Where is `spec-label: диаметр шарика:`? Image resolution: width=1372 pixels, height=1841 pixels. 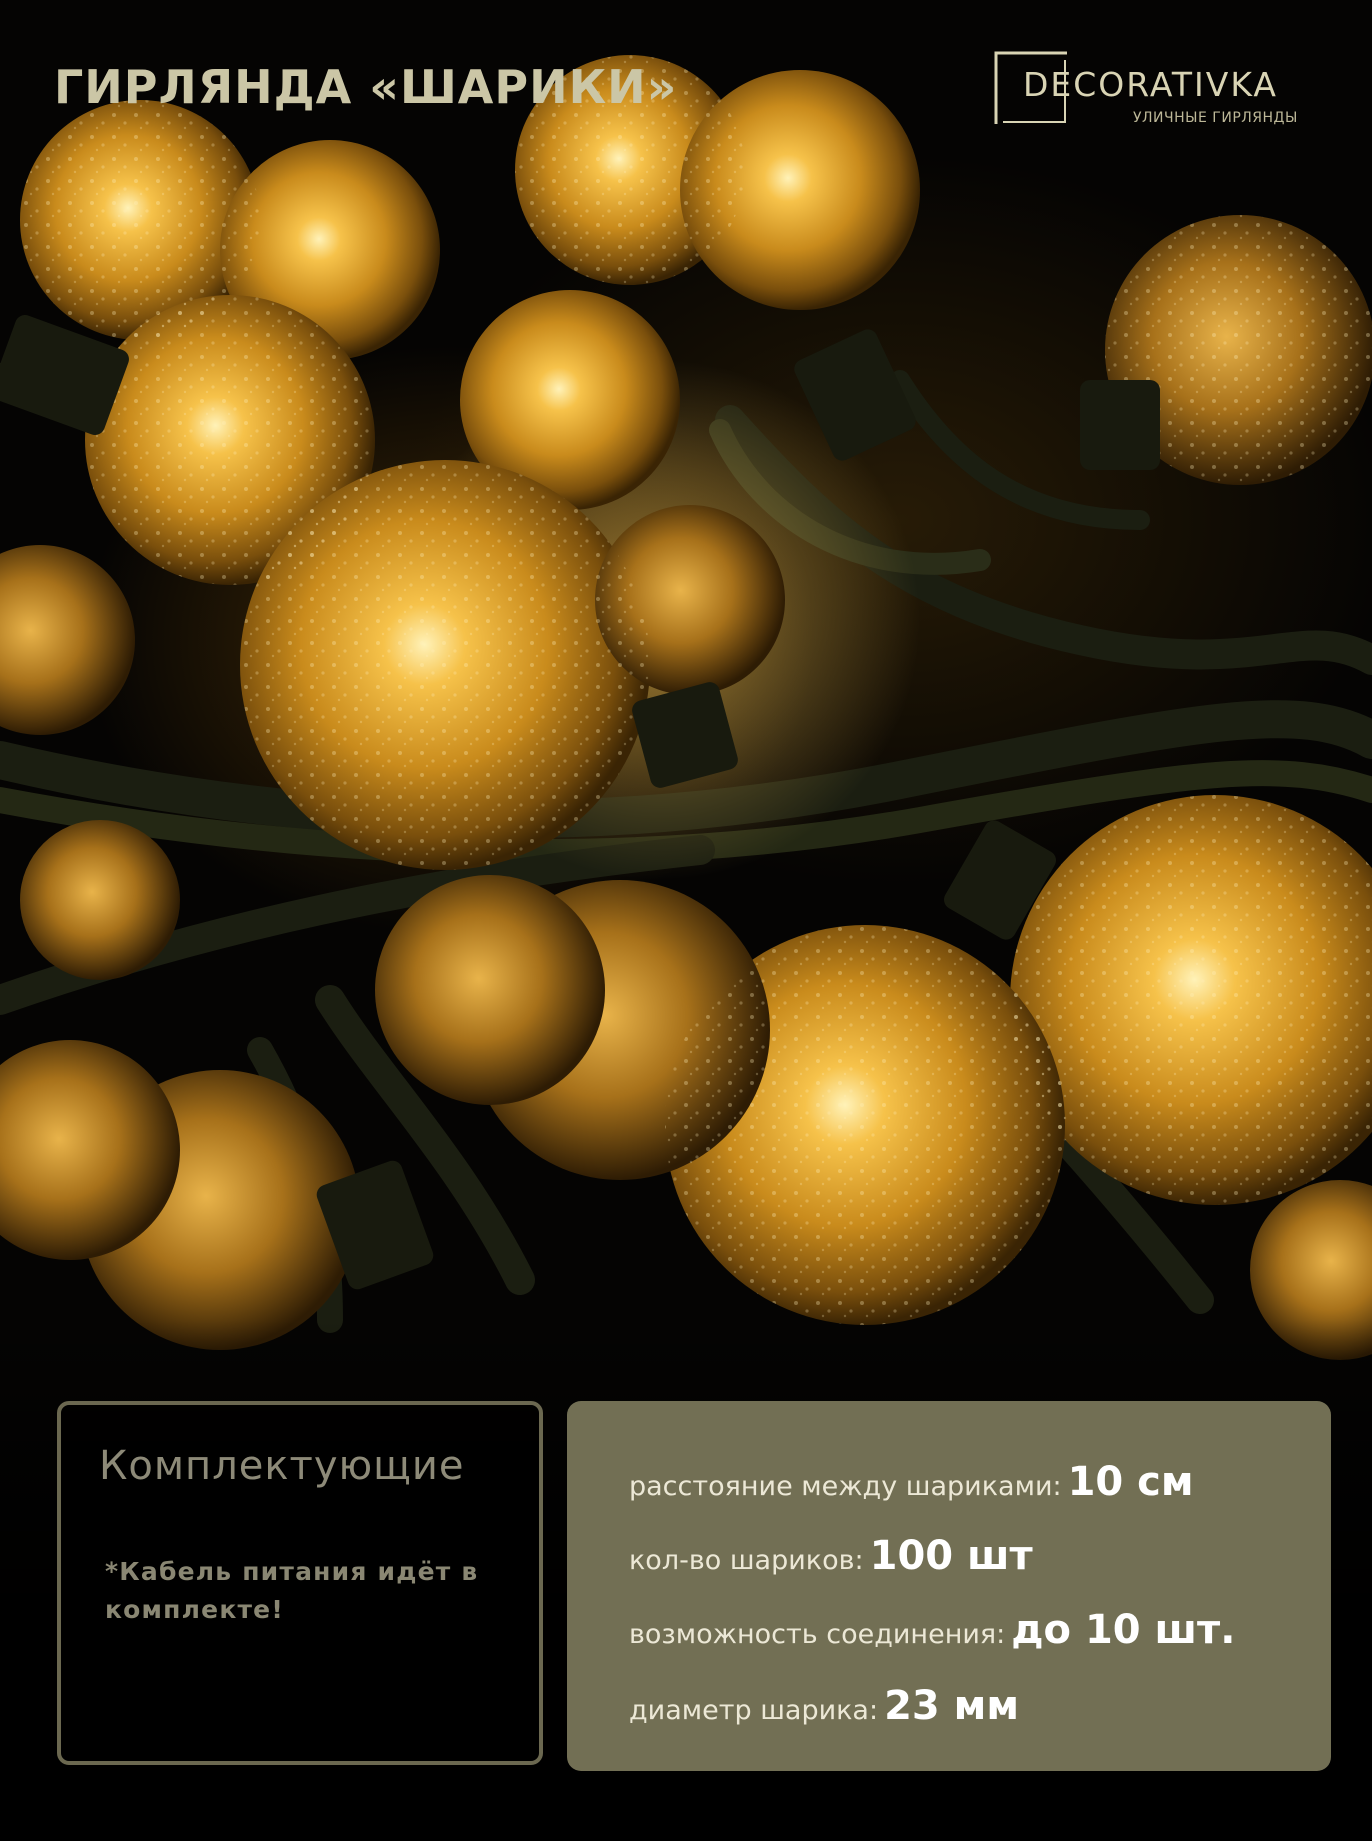
spec-label: диаметр шарика: is located at coordinates (754, 1710).